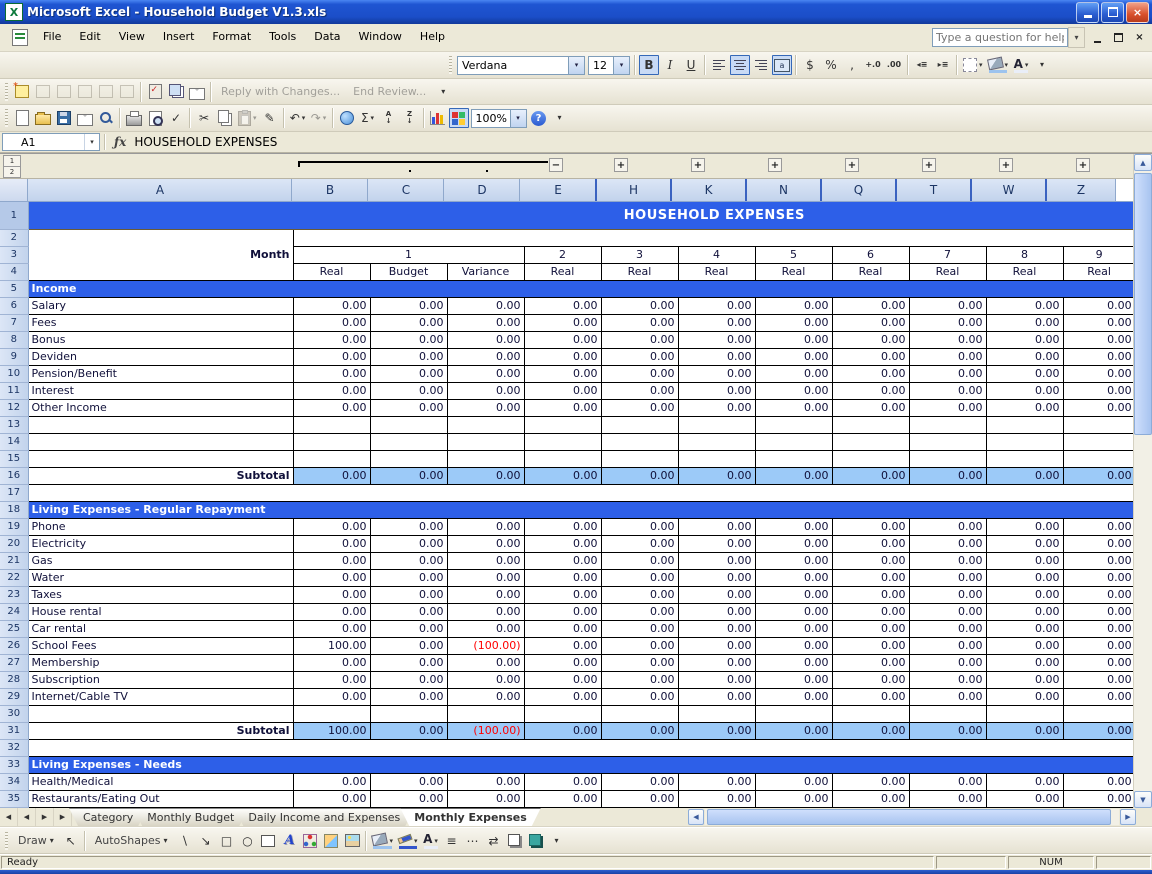 The height and width of the screenshot is (874, 1152). I want to click on cell: 7, so click(947, 254).